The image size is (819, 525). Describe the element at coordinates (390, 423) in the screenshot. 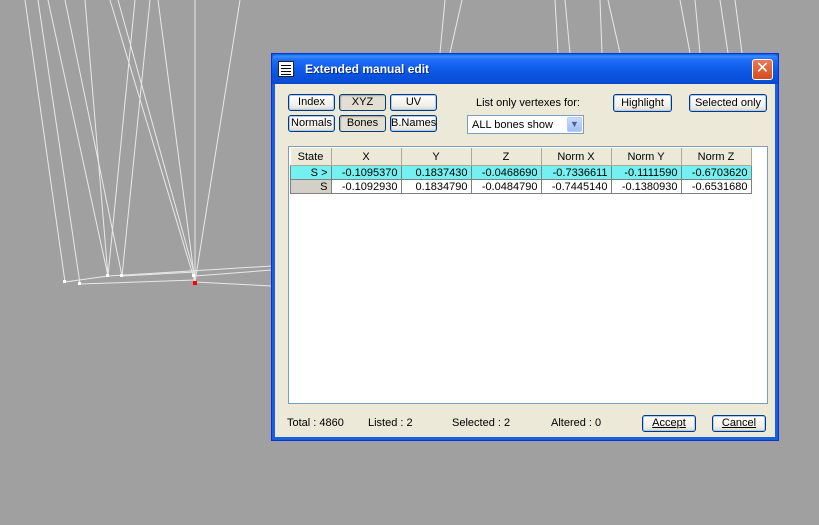

I see `listed-count: Listed : 2` at that location.